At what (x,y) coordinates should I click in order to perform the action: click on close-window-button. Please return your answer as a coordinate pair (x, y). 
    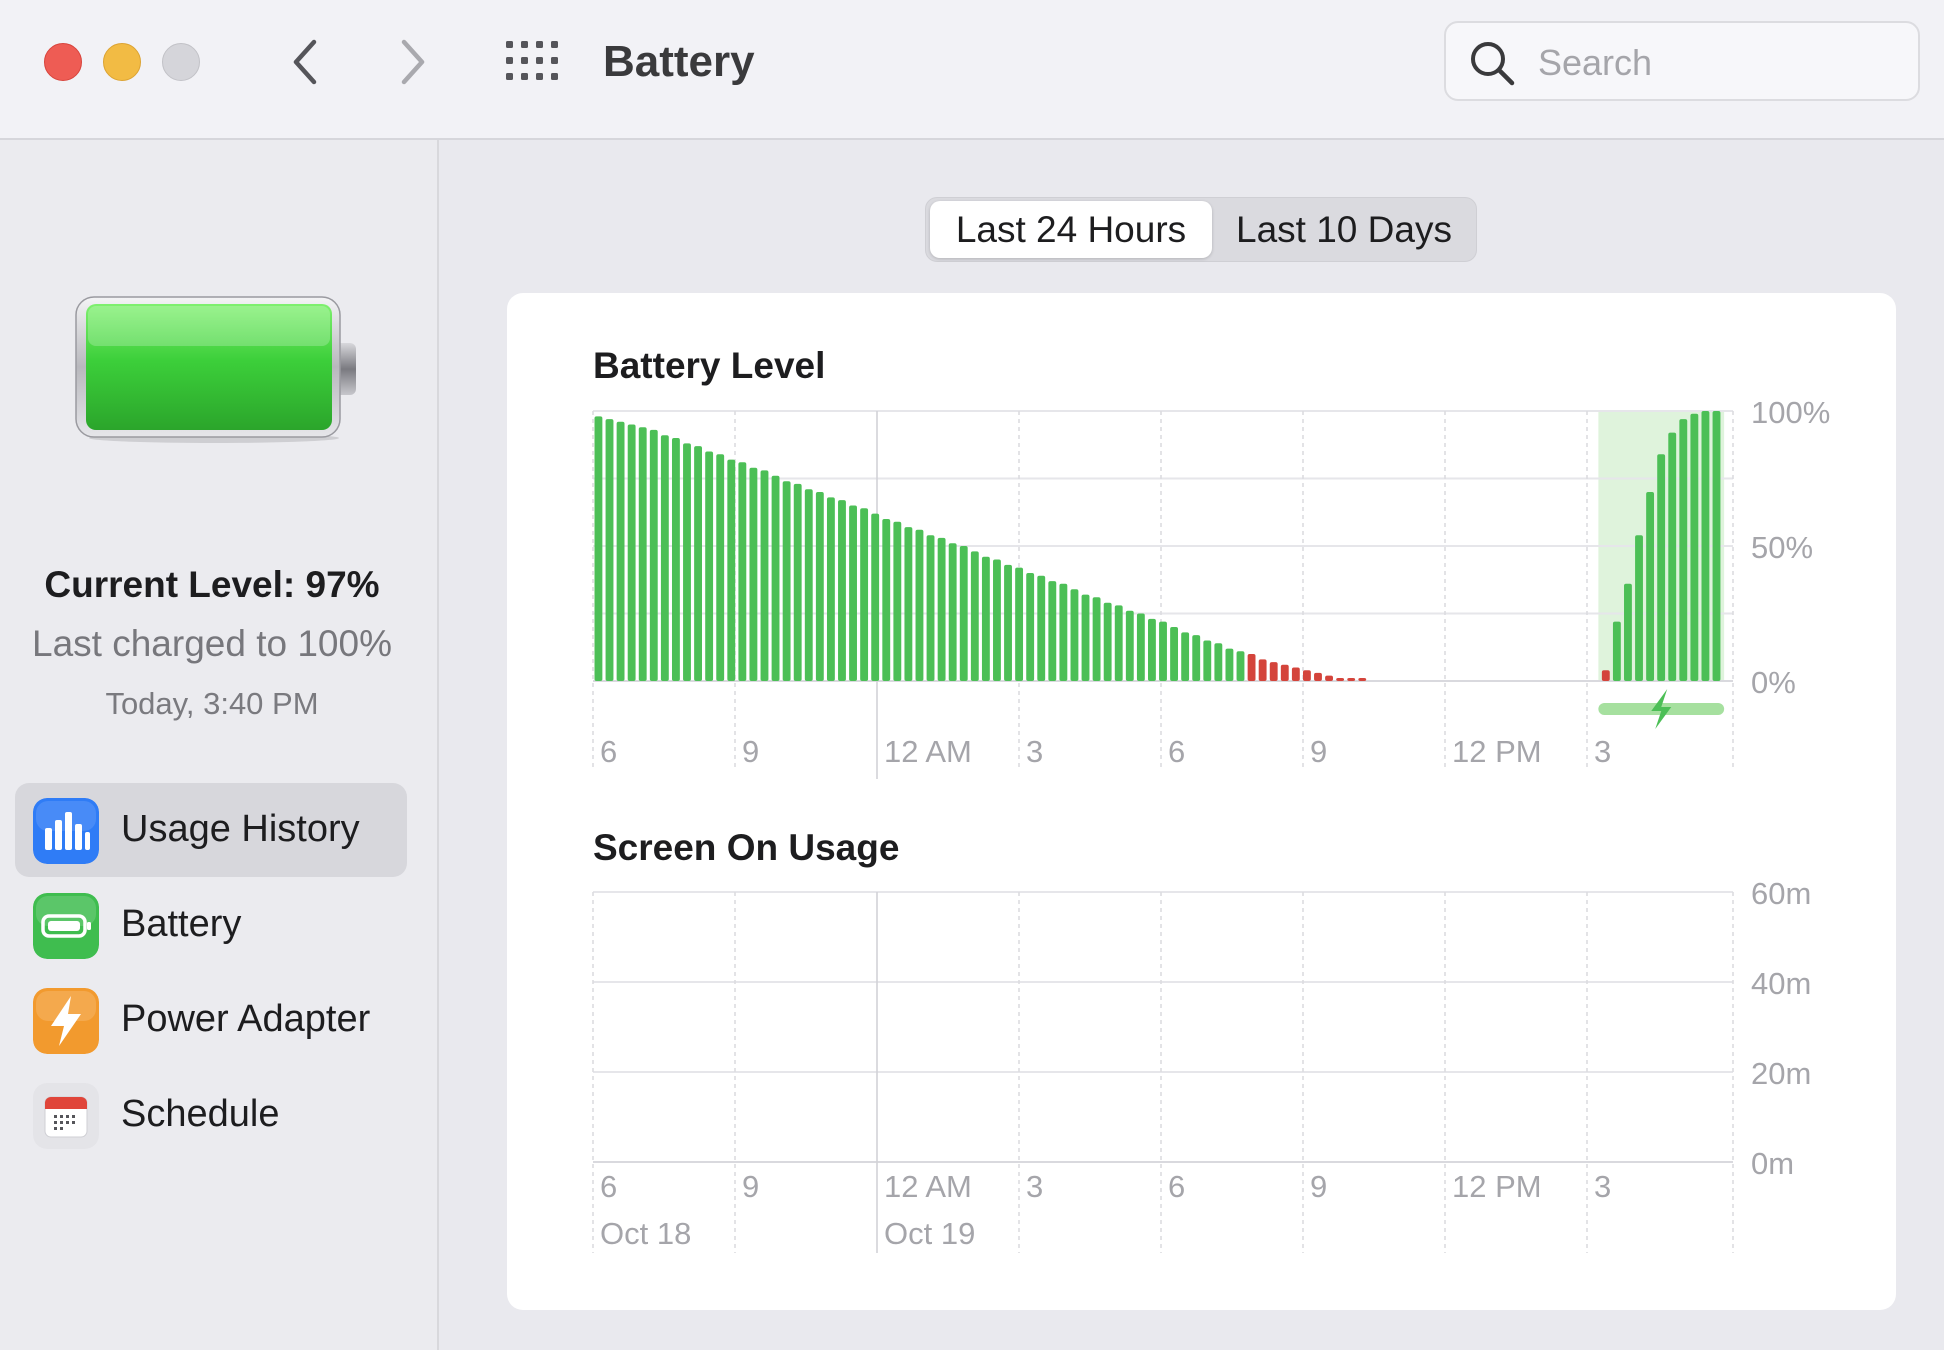
    Looking at the image, I should click on (63, 62).